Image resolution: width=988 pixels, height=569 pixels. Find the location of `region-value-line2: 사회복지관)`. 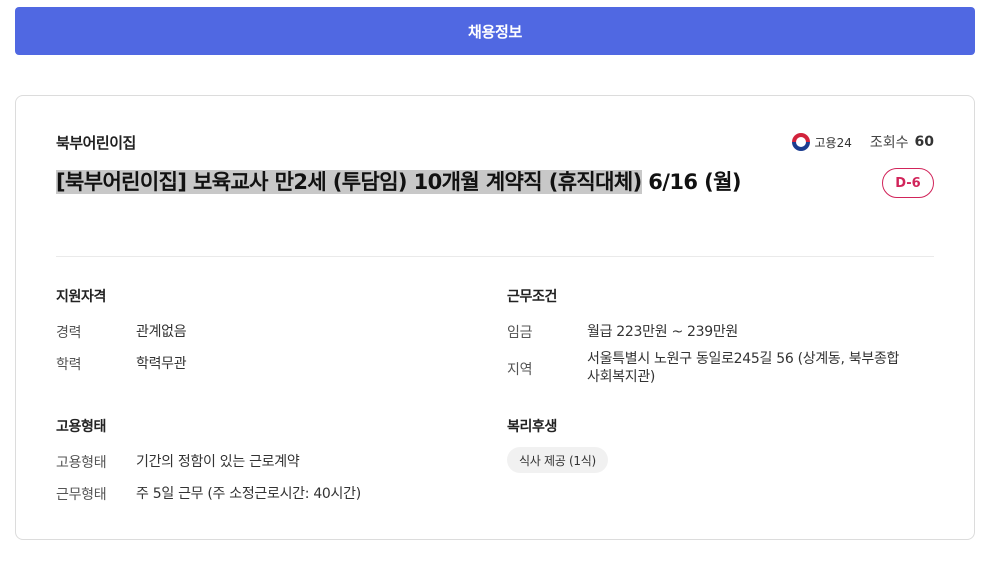

region-value-line2: 사회복지관) is located at coordinates (621, 377).